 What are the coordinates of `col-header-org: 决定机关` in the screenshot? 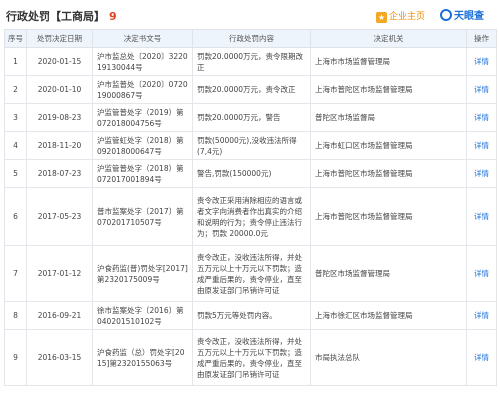 It's located at (388, 38).